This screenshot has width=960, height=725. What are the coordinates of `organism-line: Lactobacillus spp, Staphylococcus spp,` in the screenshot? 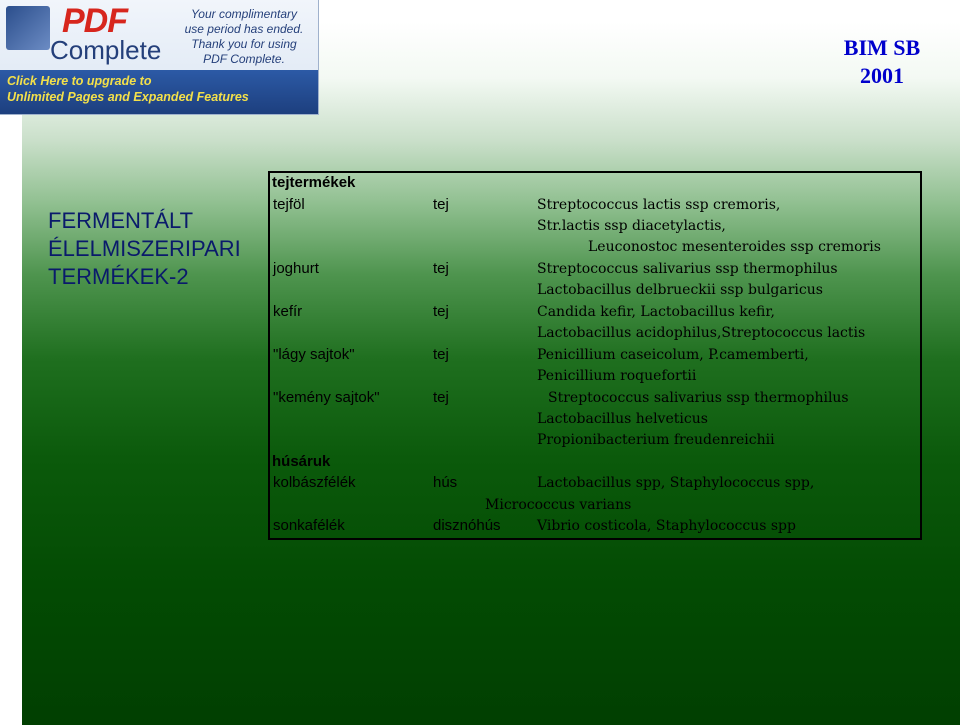 It's located at (676, 483).